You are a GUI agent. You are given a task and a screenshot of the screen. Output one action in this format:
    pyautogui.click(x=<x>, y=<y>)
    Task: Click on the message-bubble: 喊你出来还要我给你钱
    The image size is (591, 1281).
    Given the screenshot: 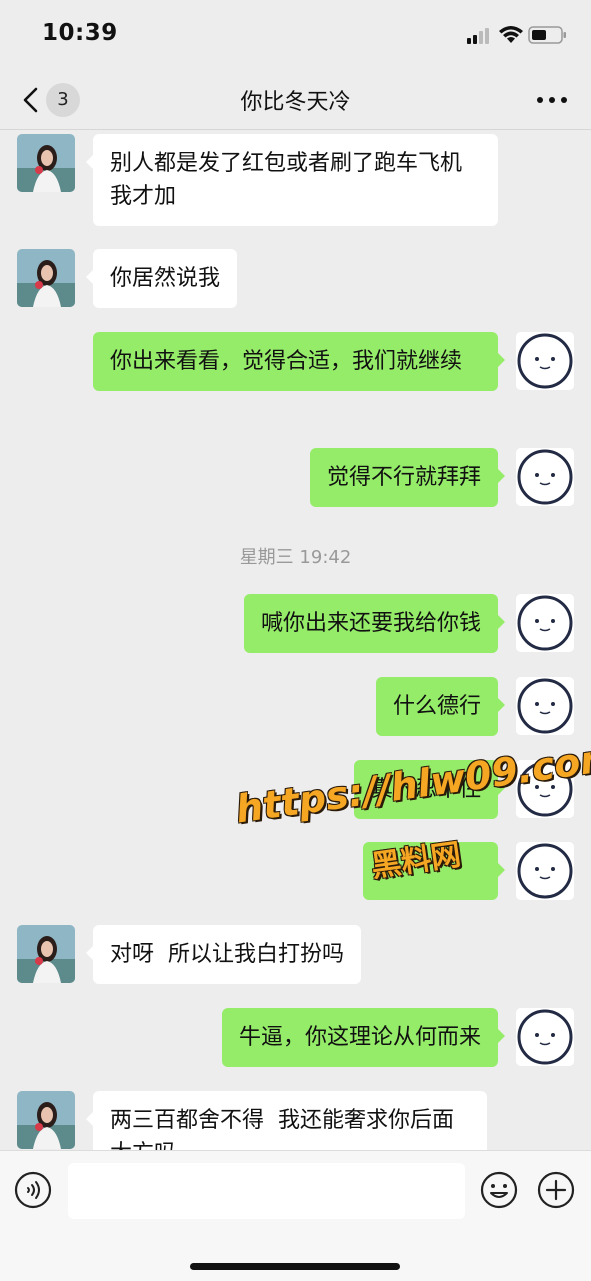 What is the action you would take?
    pyautogui.click(x=374, y=623)
    